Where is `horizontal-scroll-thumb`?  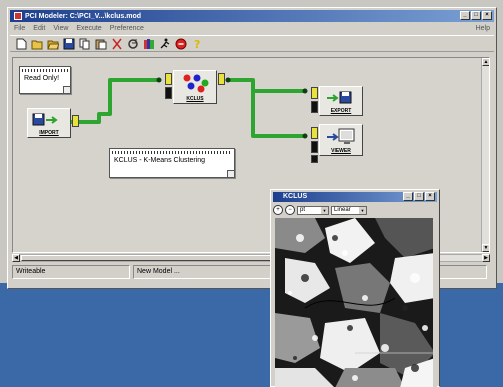
horizontal-scroll-thumb is located at coordinates (151, 258).